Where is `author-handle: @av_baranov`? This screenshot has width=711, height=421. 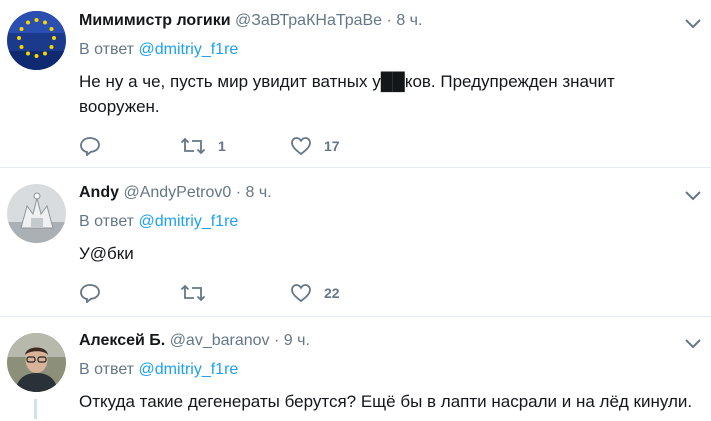 author-handle: @av_baranov is located at coordinates (220, 340).